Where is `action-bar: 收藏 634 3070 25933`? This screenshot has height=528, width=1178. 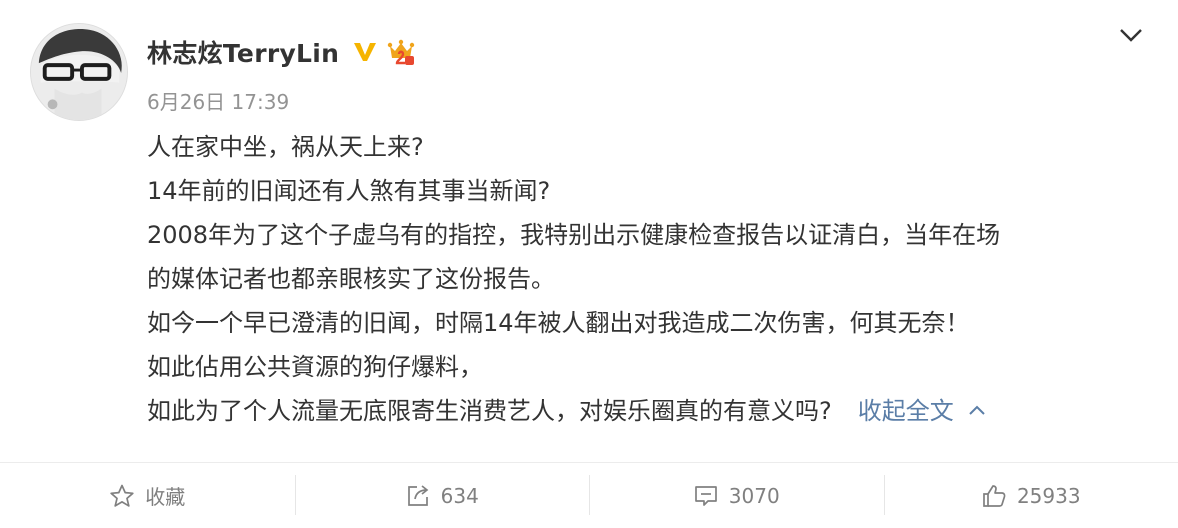
action-bar: 收藏 634 3070 25933 is located at coordinates (589, 495).